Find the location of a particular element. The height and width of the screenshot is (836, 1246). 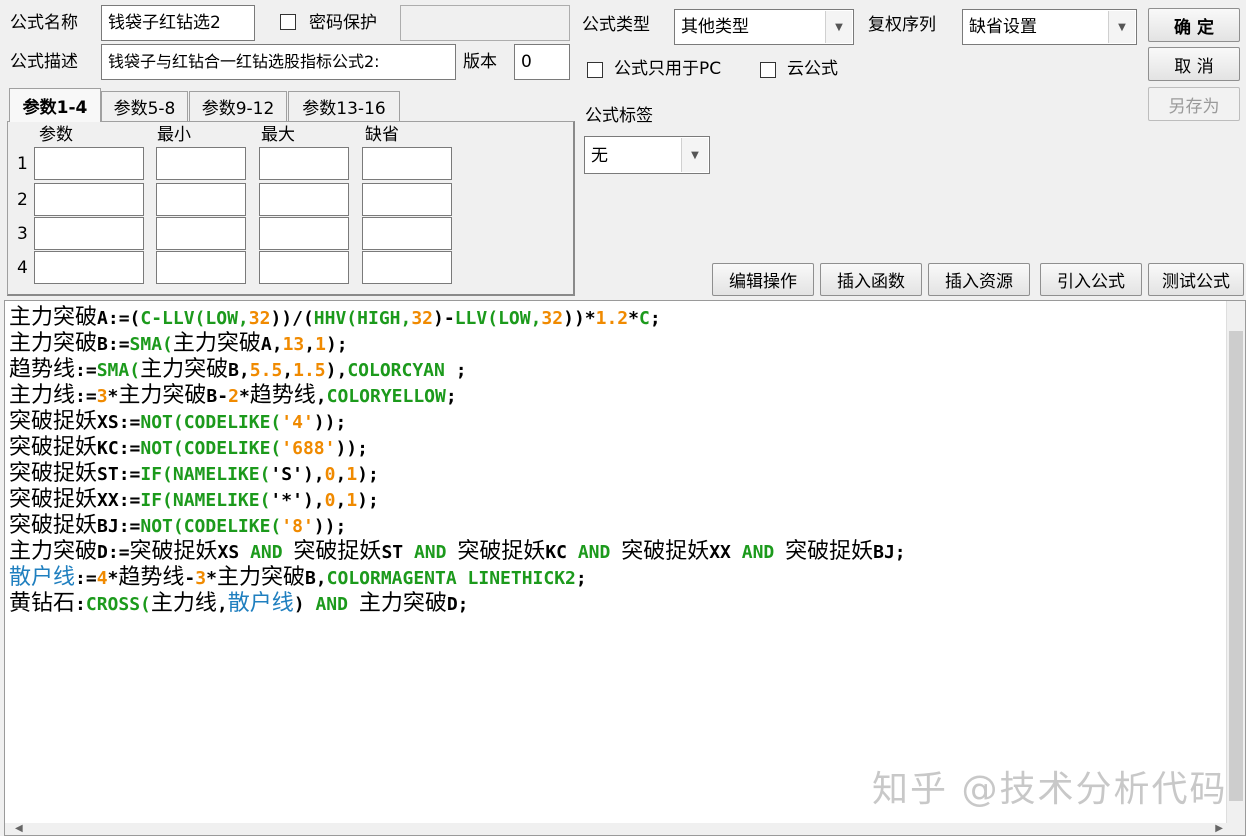

param-3-min-input is located at coordinates (201, 233).